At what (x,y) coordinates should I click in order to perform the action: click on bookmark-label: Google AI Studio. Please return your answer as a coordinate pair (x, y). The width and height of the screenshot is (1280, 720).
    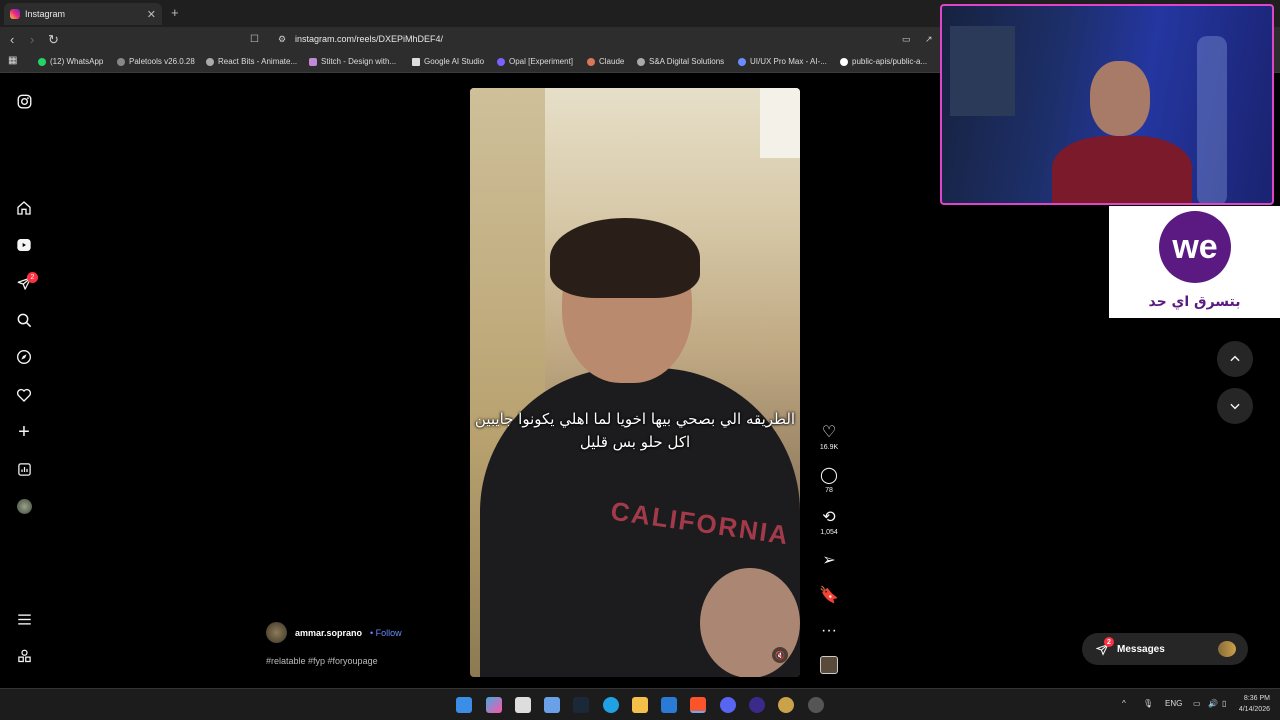
    Looking at the image, I should click on (454, 61).